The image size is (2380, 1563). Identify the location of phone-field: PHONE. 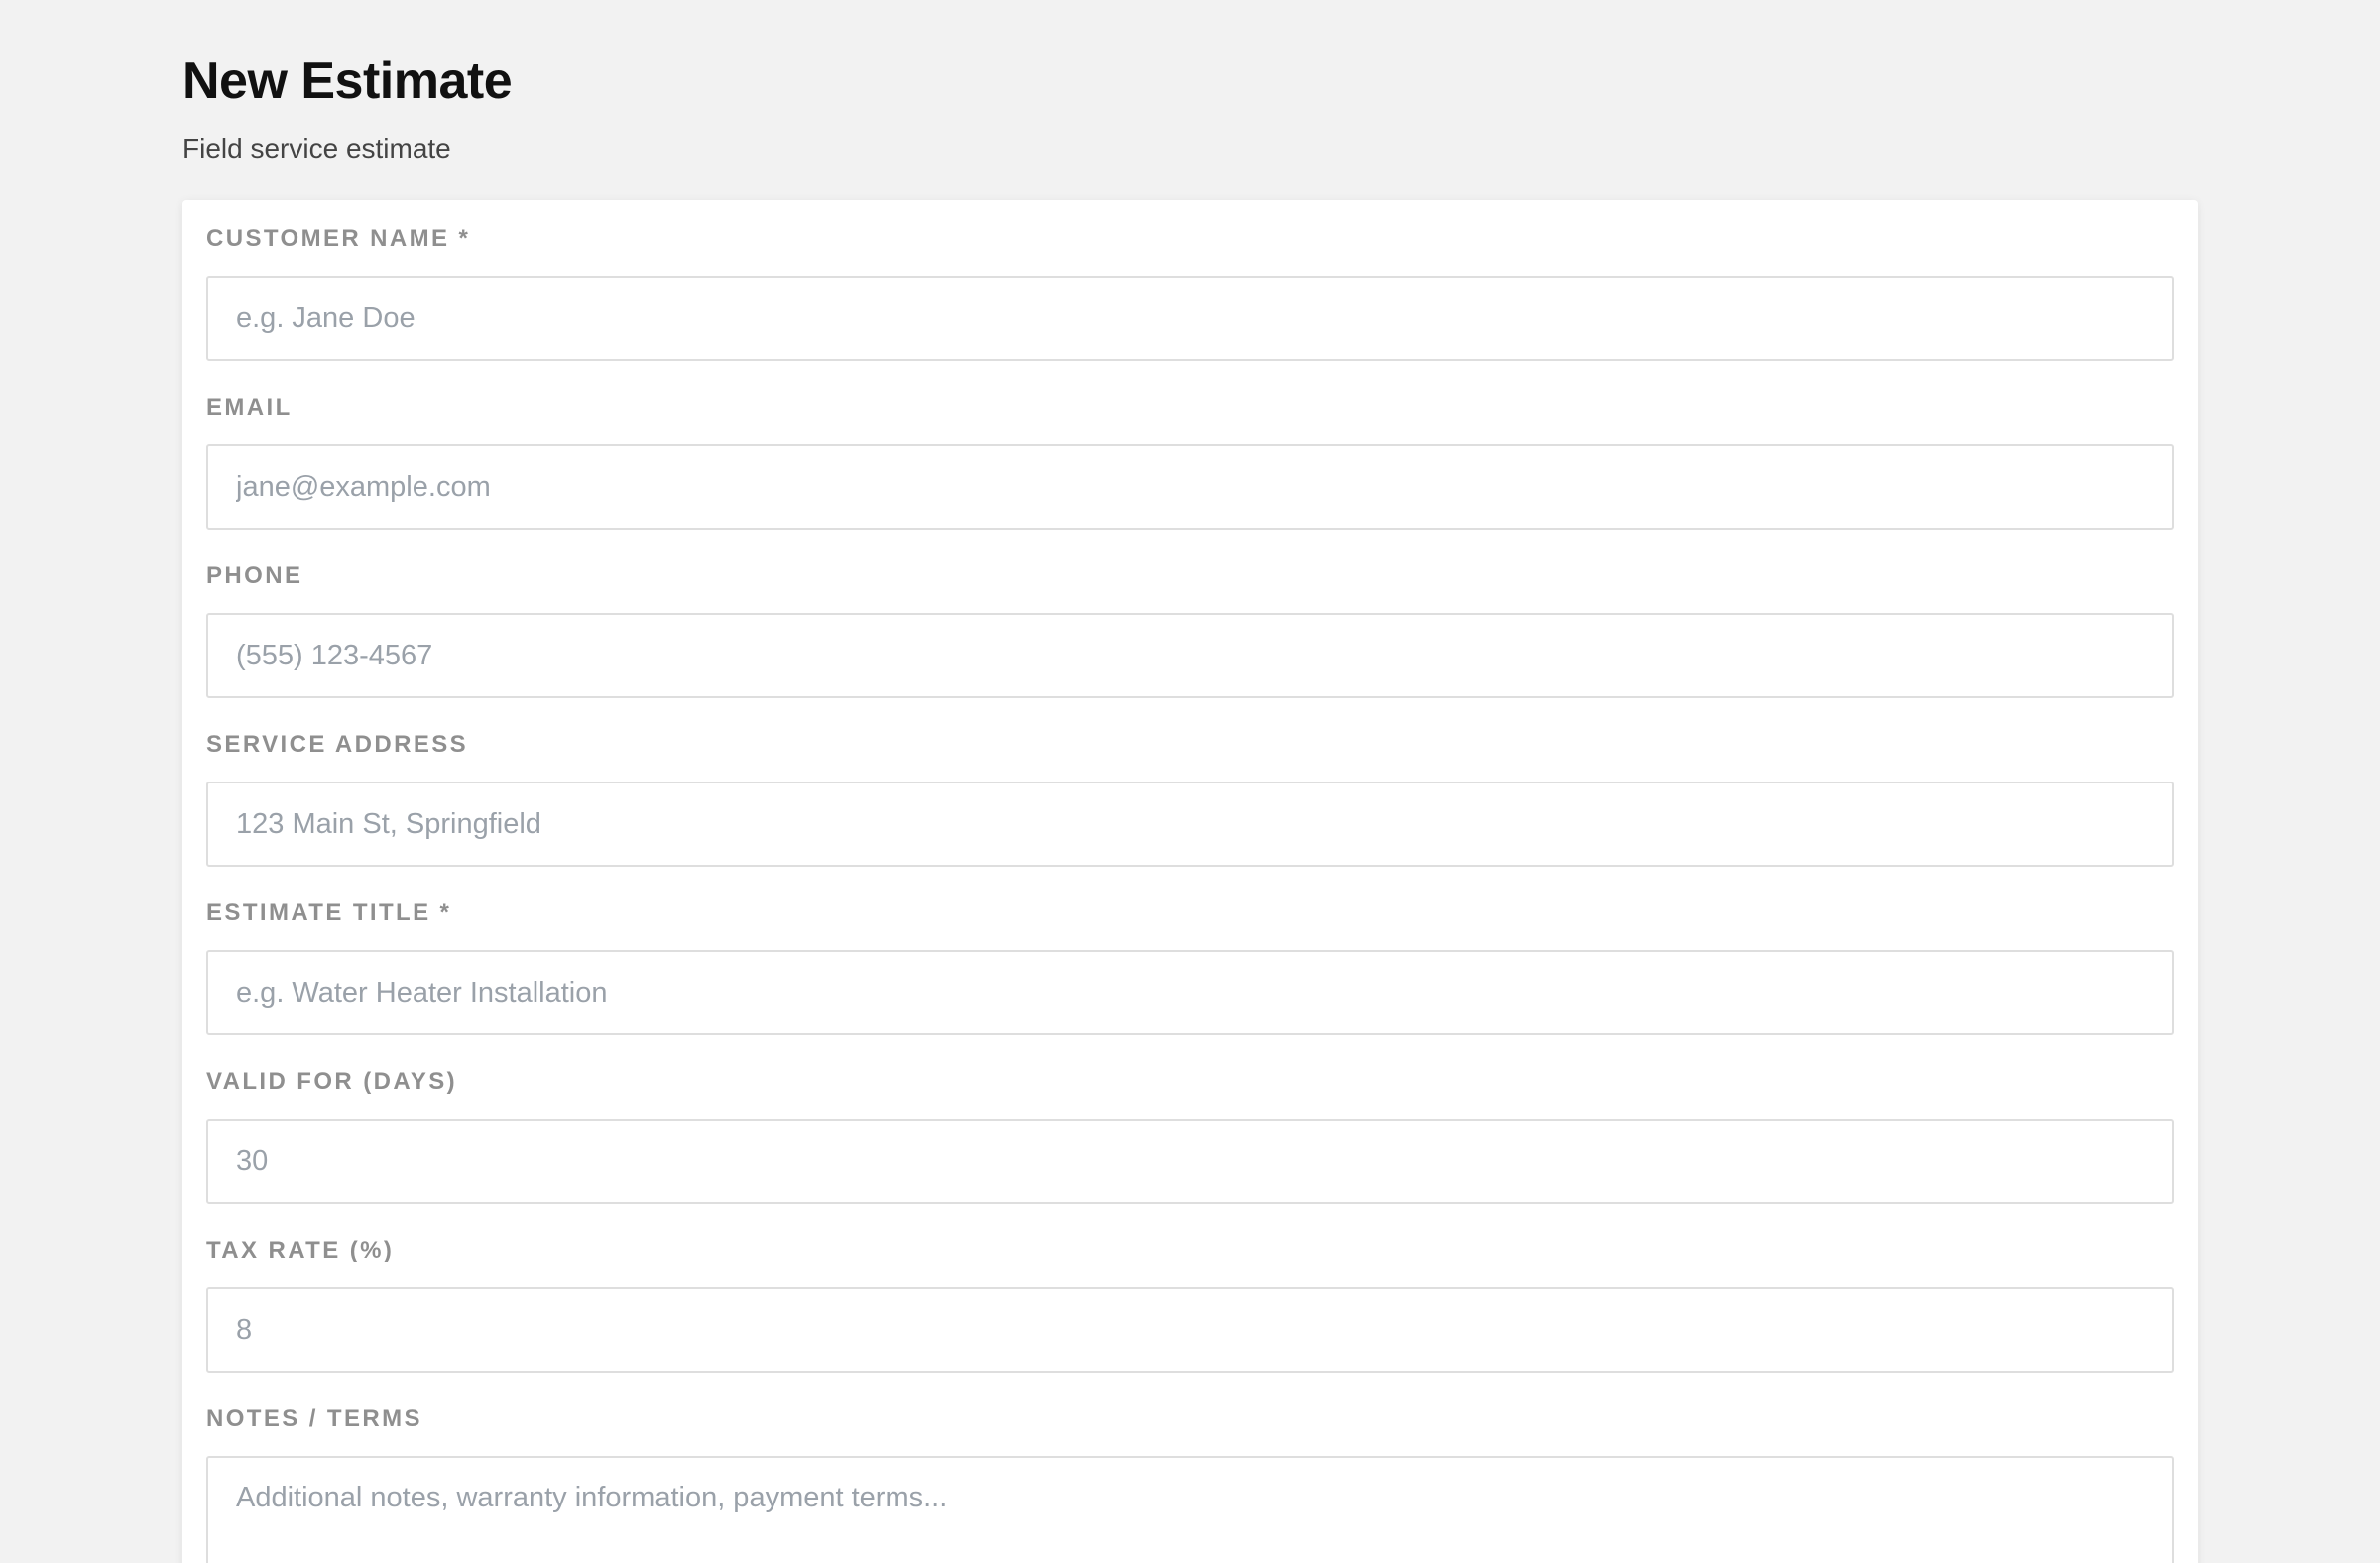
(1190, 629).